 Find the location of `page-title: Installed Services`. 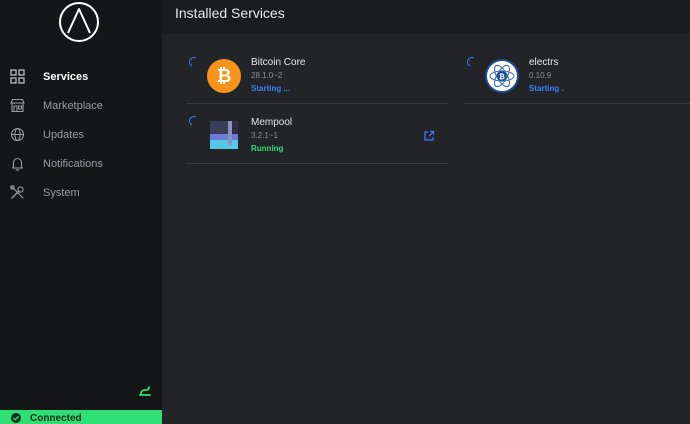

page-title: Installed Services is located at coordinates (230, 13).